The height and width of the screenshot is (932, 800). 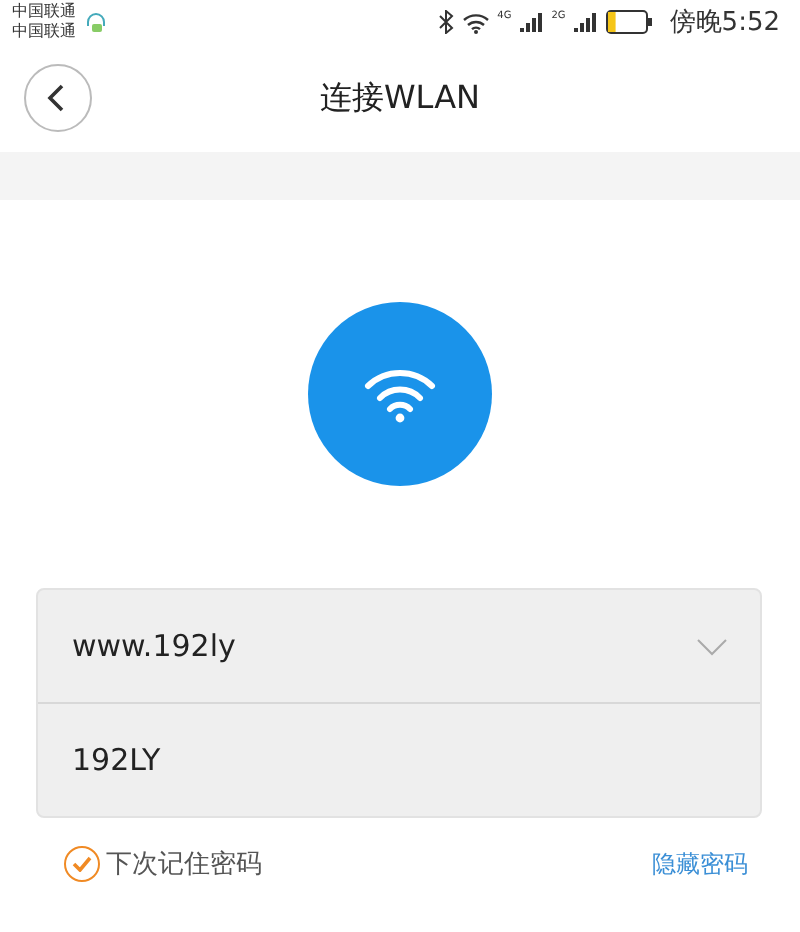 What do you see at coordinates (400, 760) in the screenshot?
I see `password-field: 192LY` at bounding box center [400, 760].